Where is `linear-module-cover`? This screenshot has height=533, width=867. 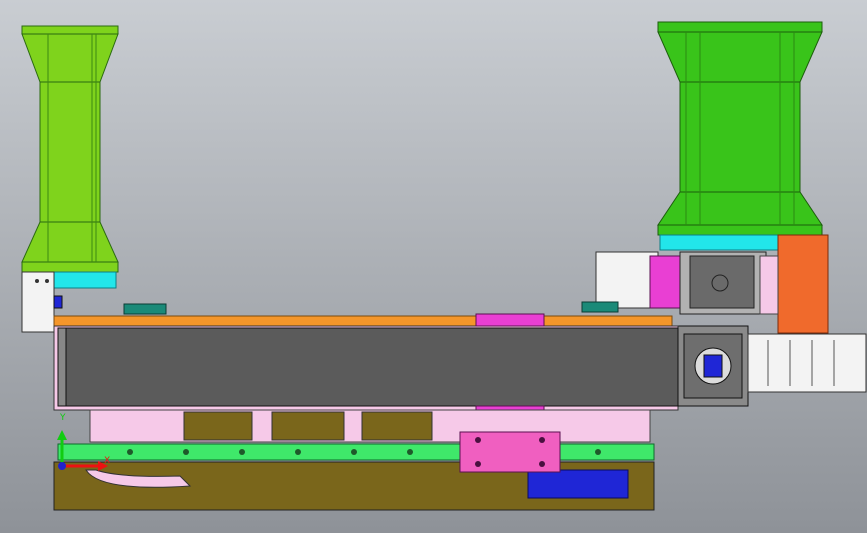
linear-module-cover is located at coordinates (372, 367).